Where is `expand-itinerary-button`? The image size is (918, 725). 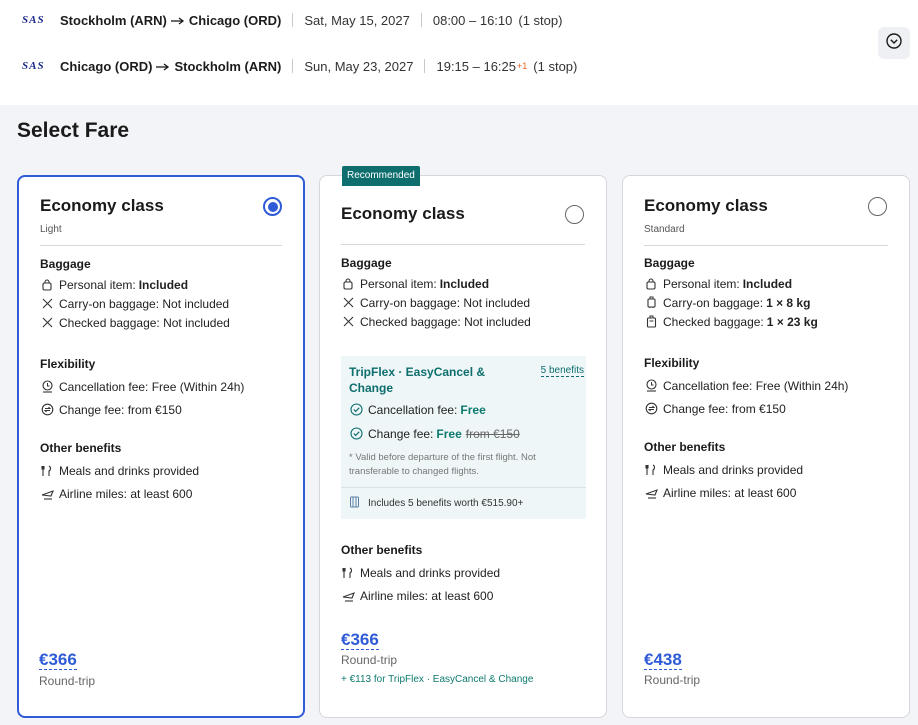
expand-itinerary-button is located at coordinates (894, 43).